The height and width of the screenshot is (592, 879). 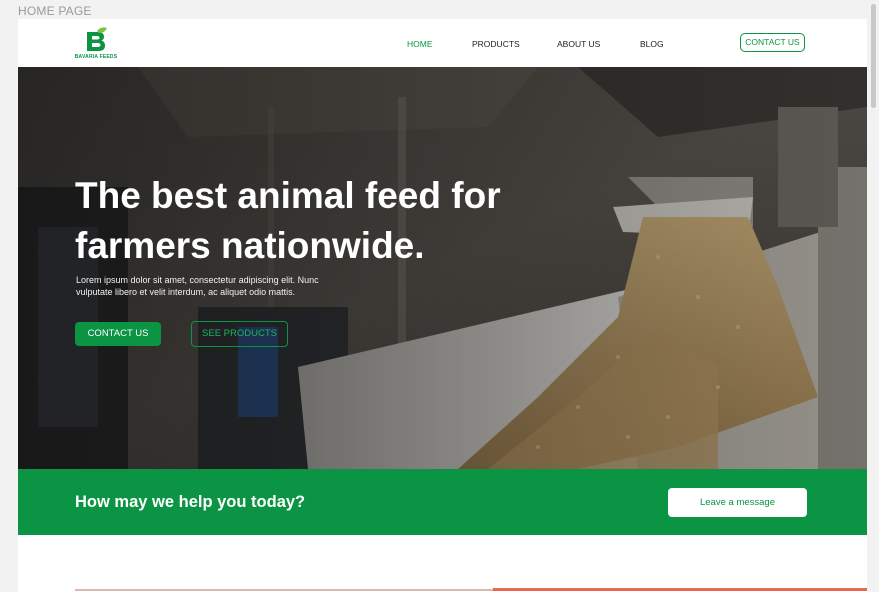 What do you see at coordinates (737, 502) in the screenshot?
I see `leave-message-button: Leave a message` at bounding box center [737, 502].